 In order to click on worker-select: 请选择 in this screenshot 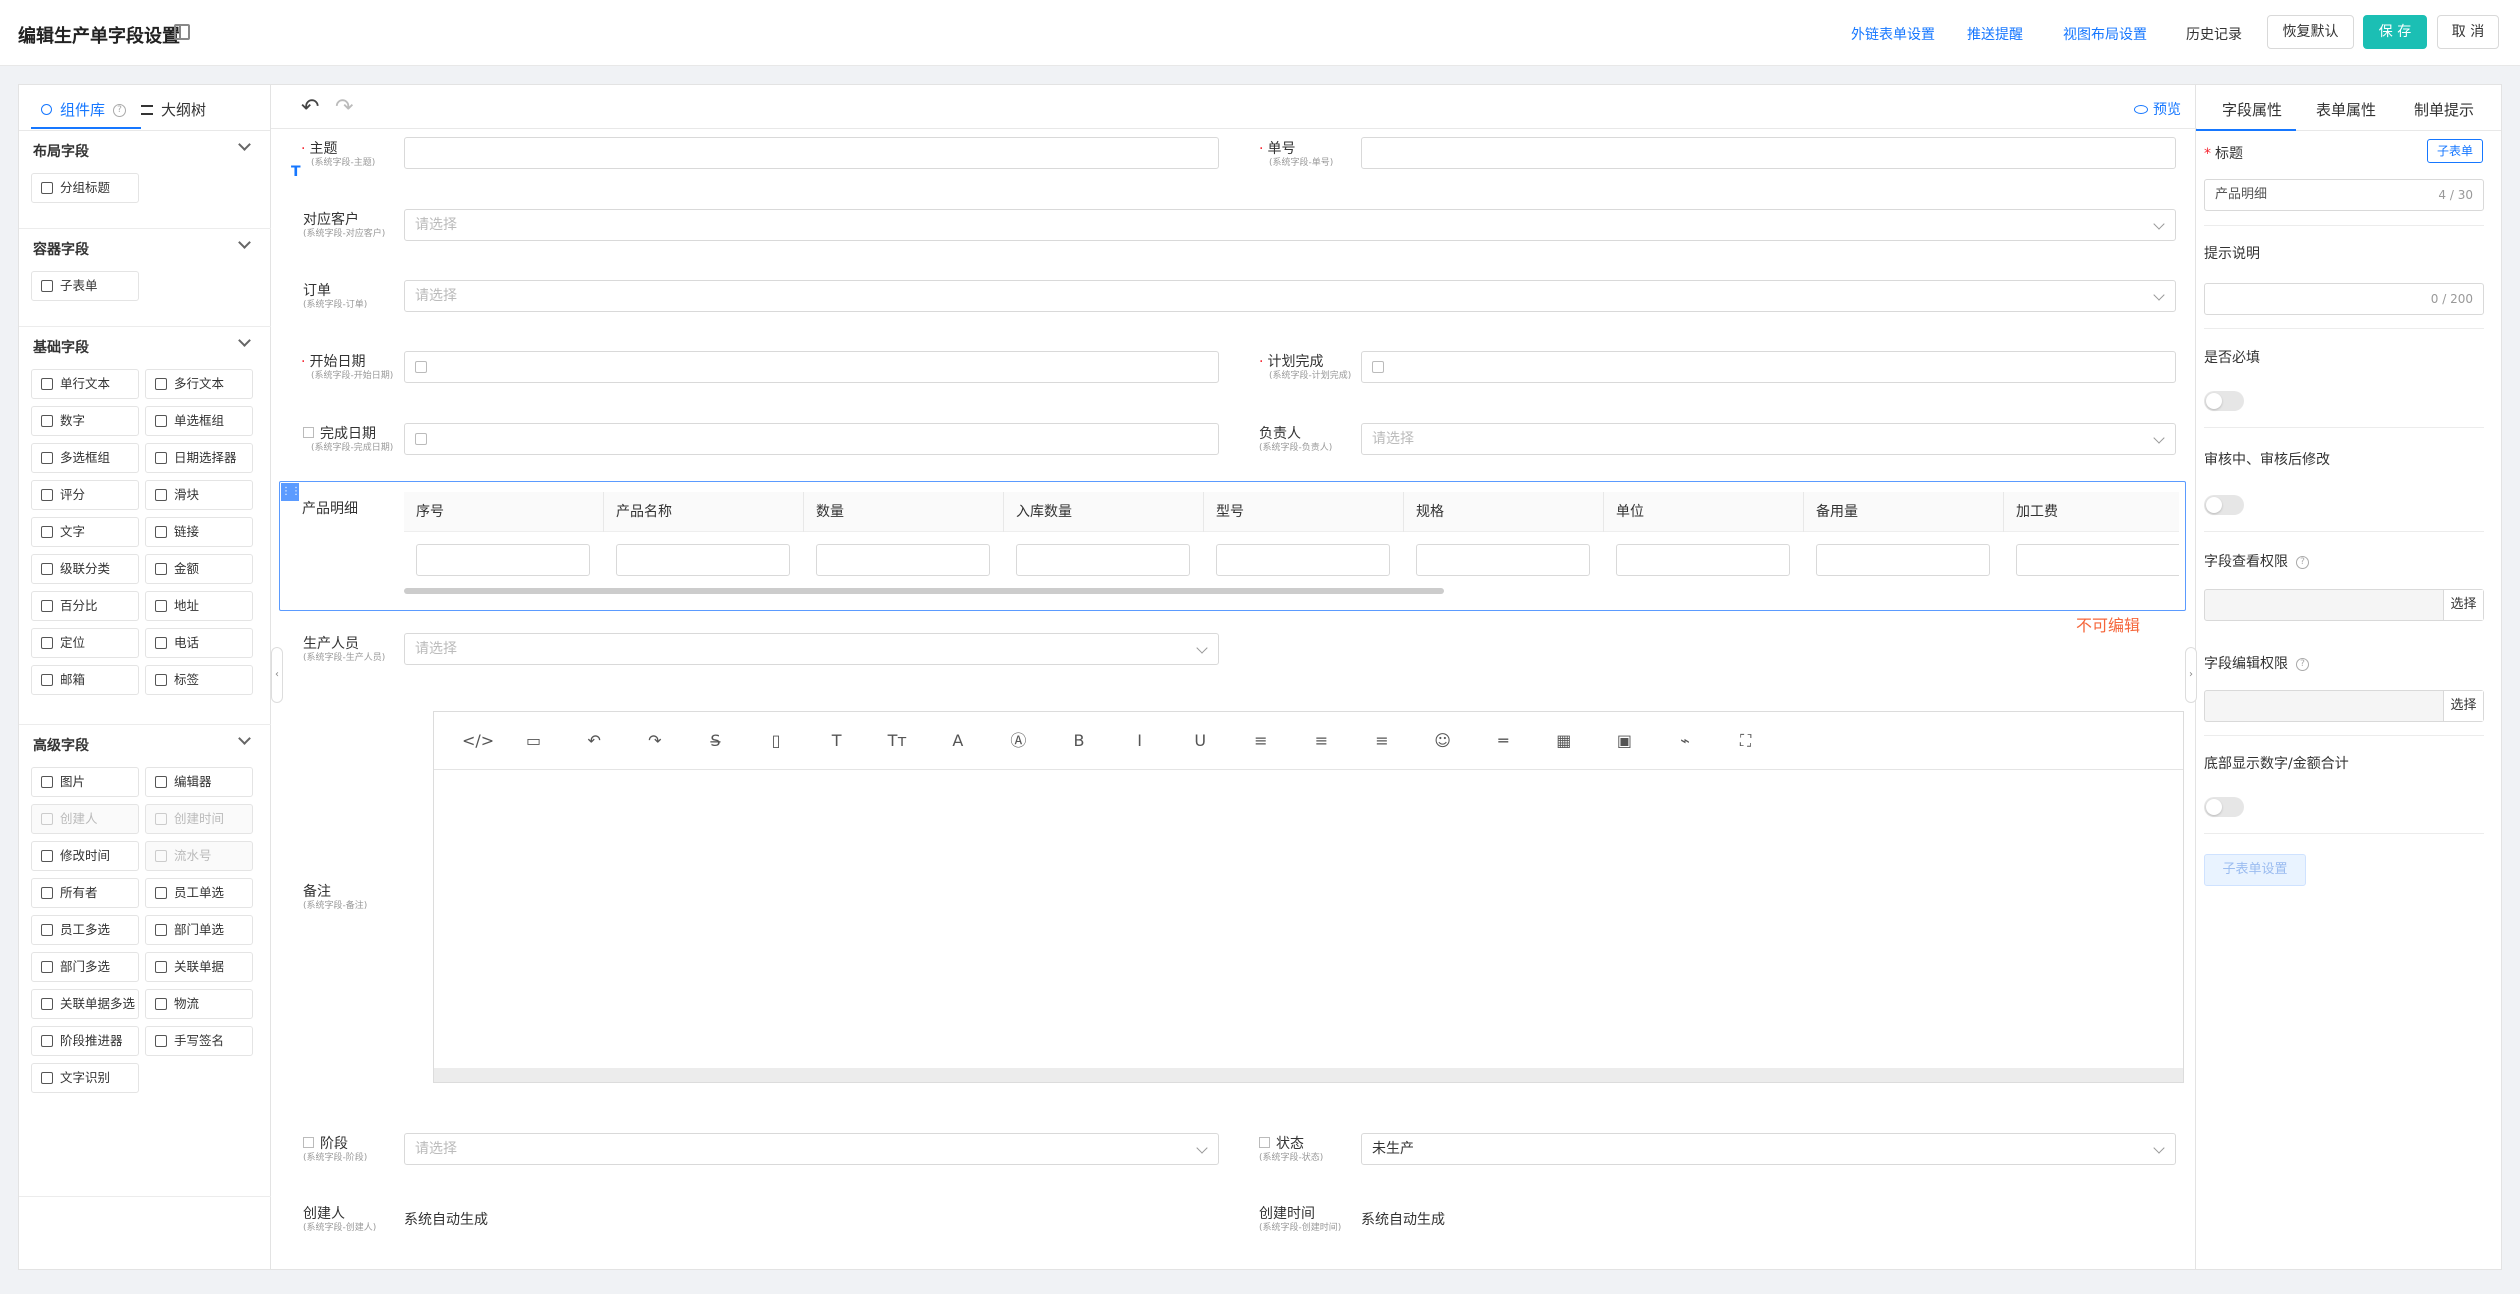, I will do `click(811, 649)`.